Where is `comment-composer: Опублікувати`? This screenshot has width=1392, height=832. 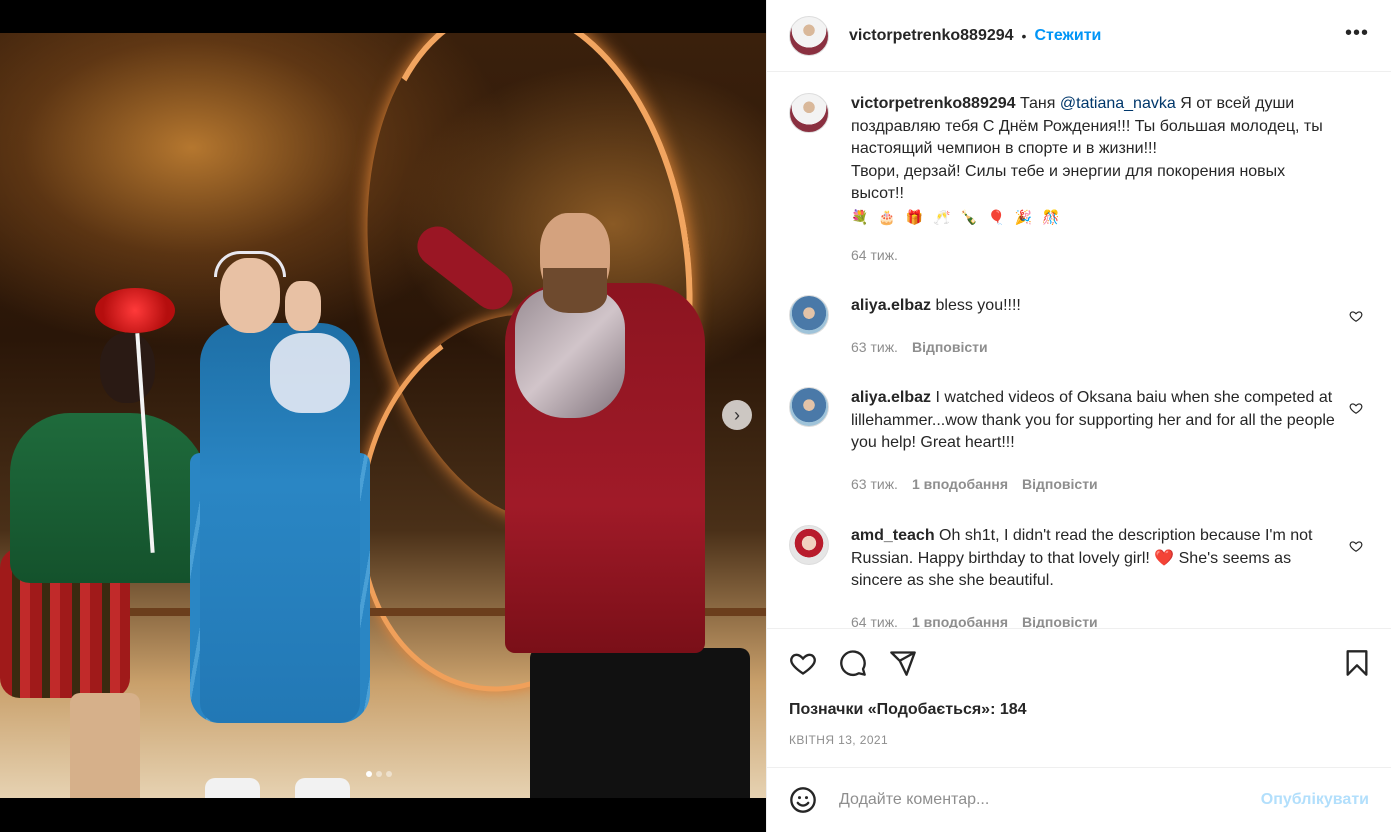 comment-composer: Опублікувати is located at coordinates (1079, 799).